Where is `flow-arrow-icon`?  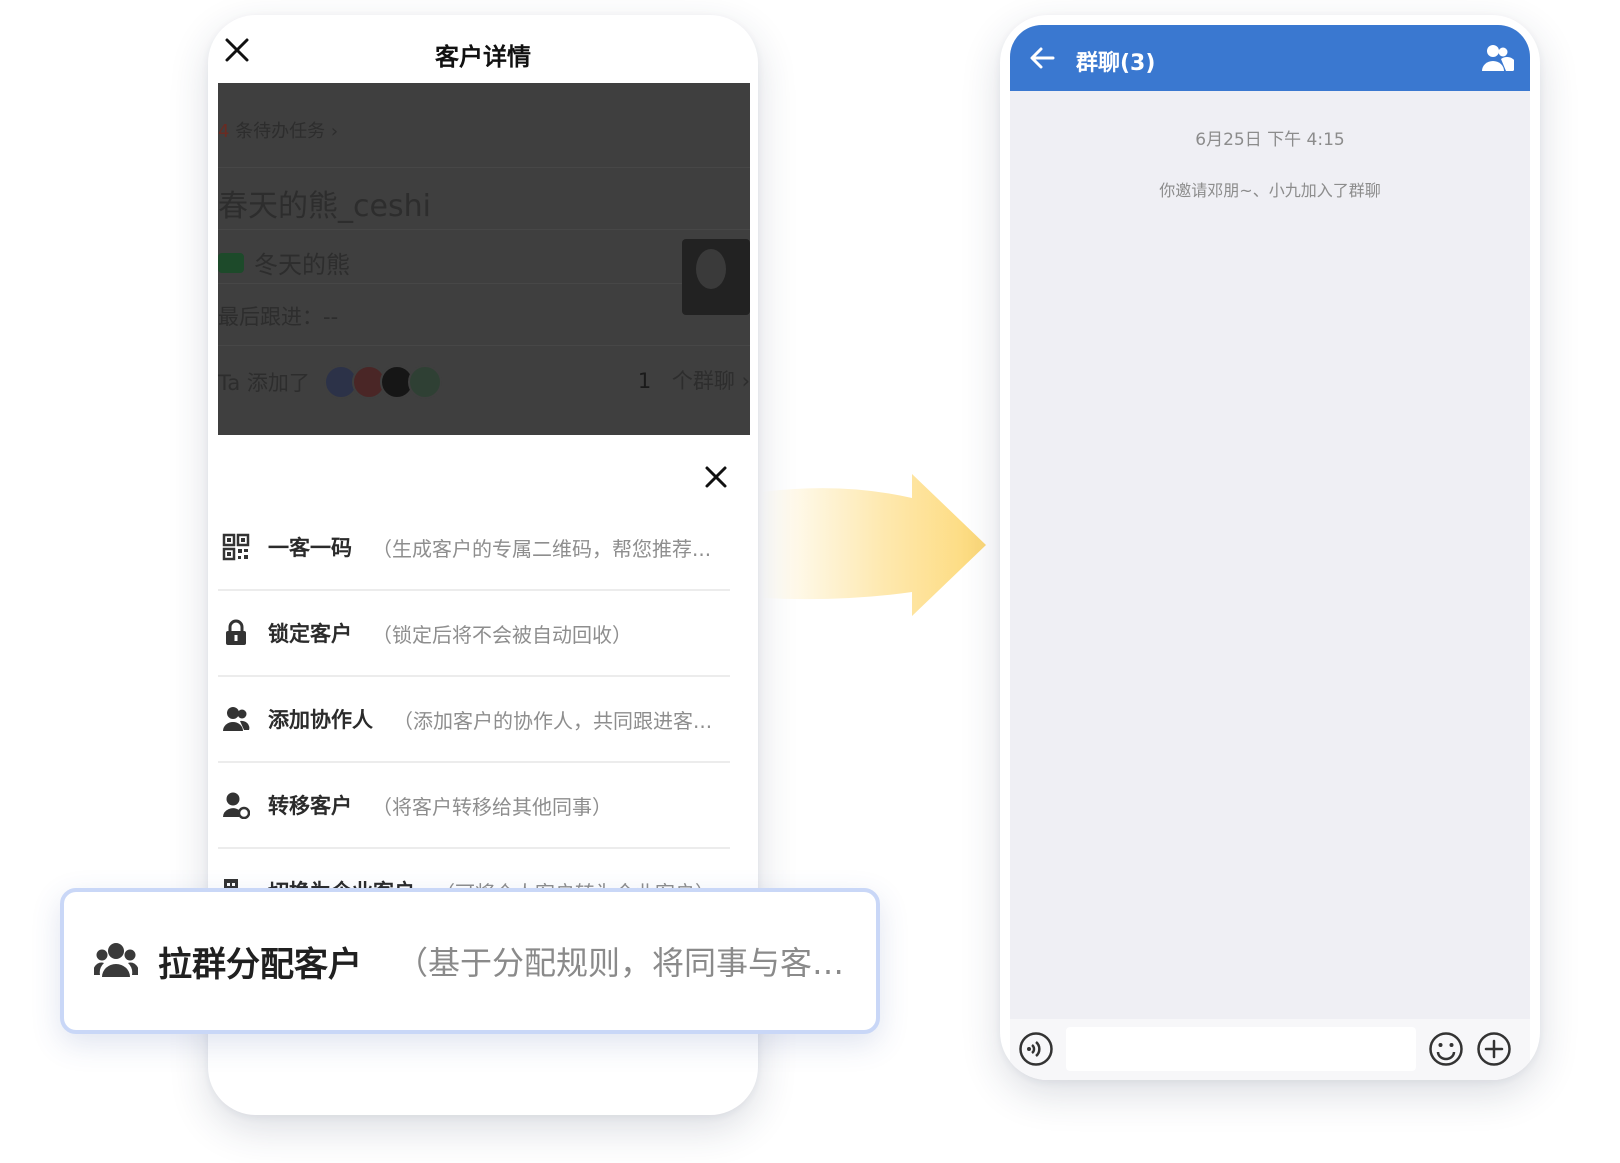
flow-arrow-icon is located at coordinates (874, 545).